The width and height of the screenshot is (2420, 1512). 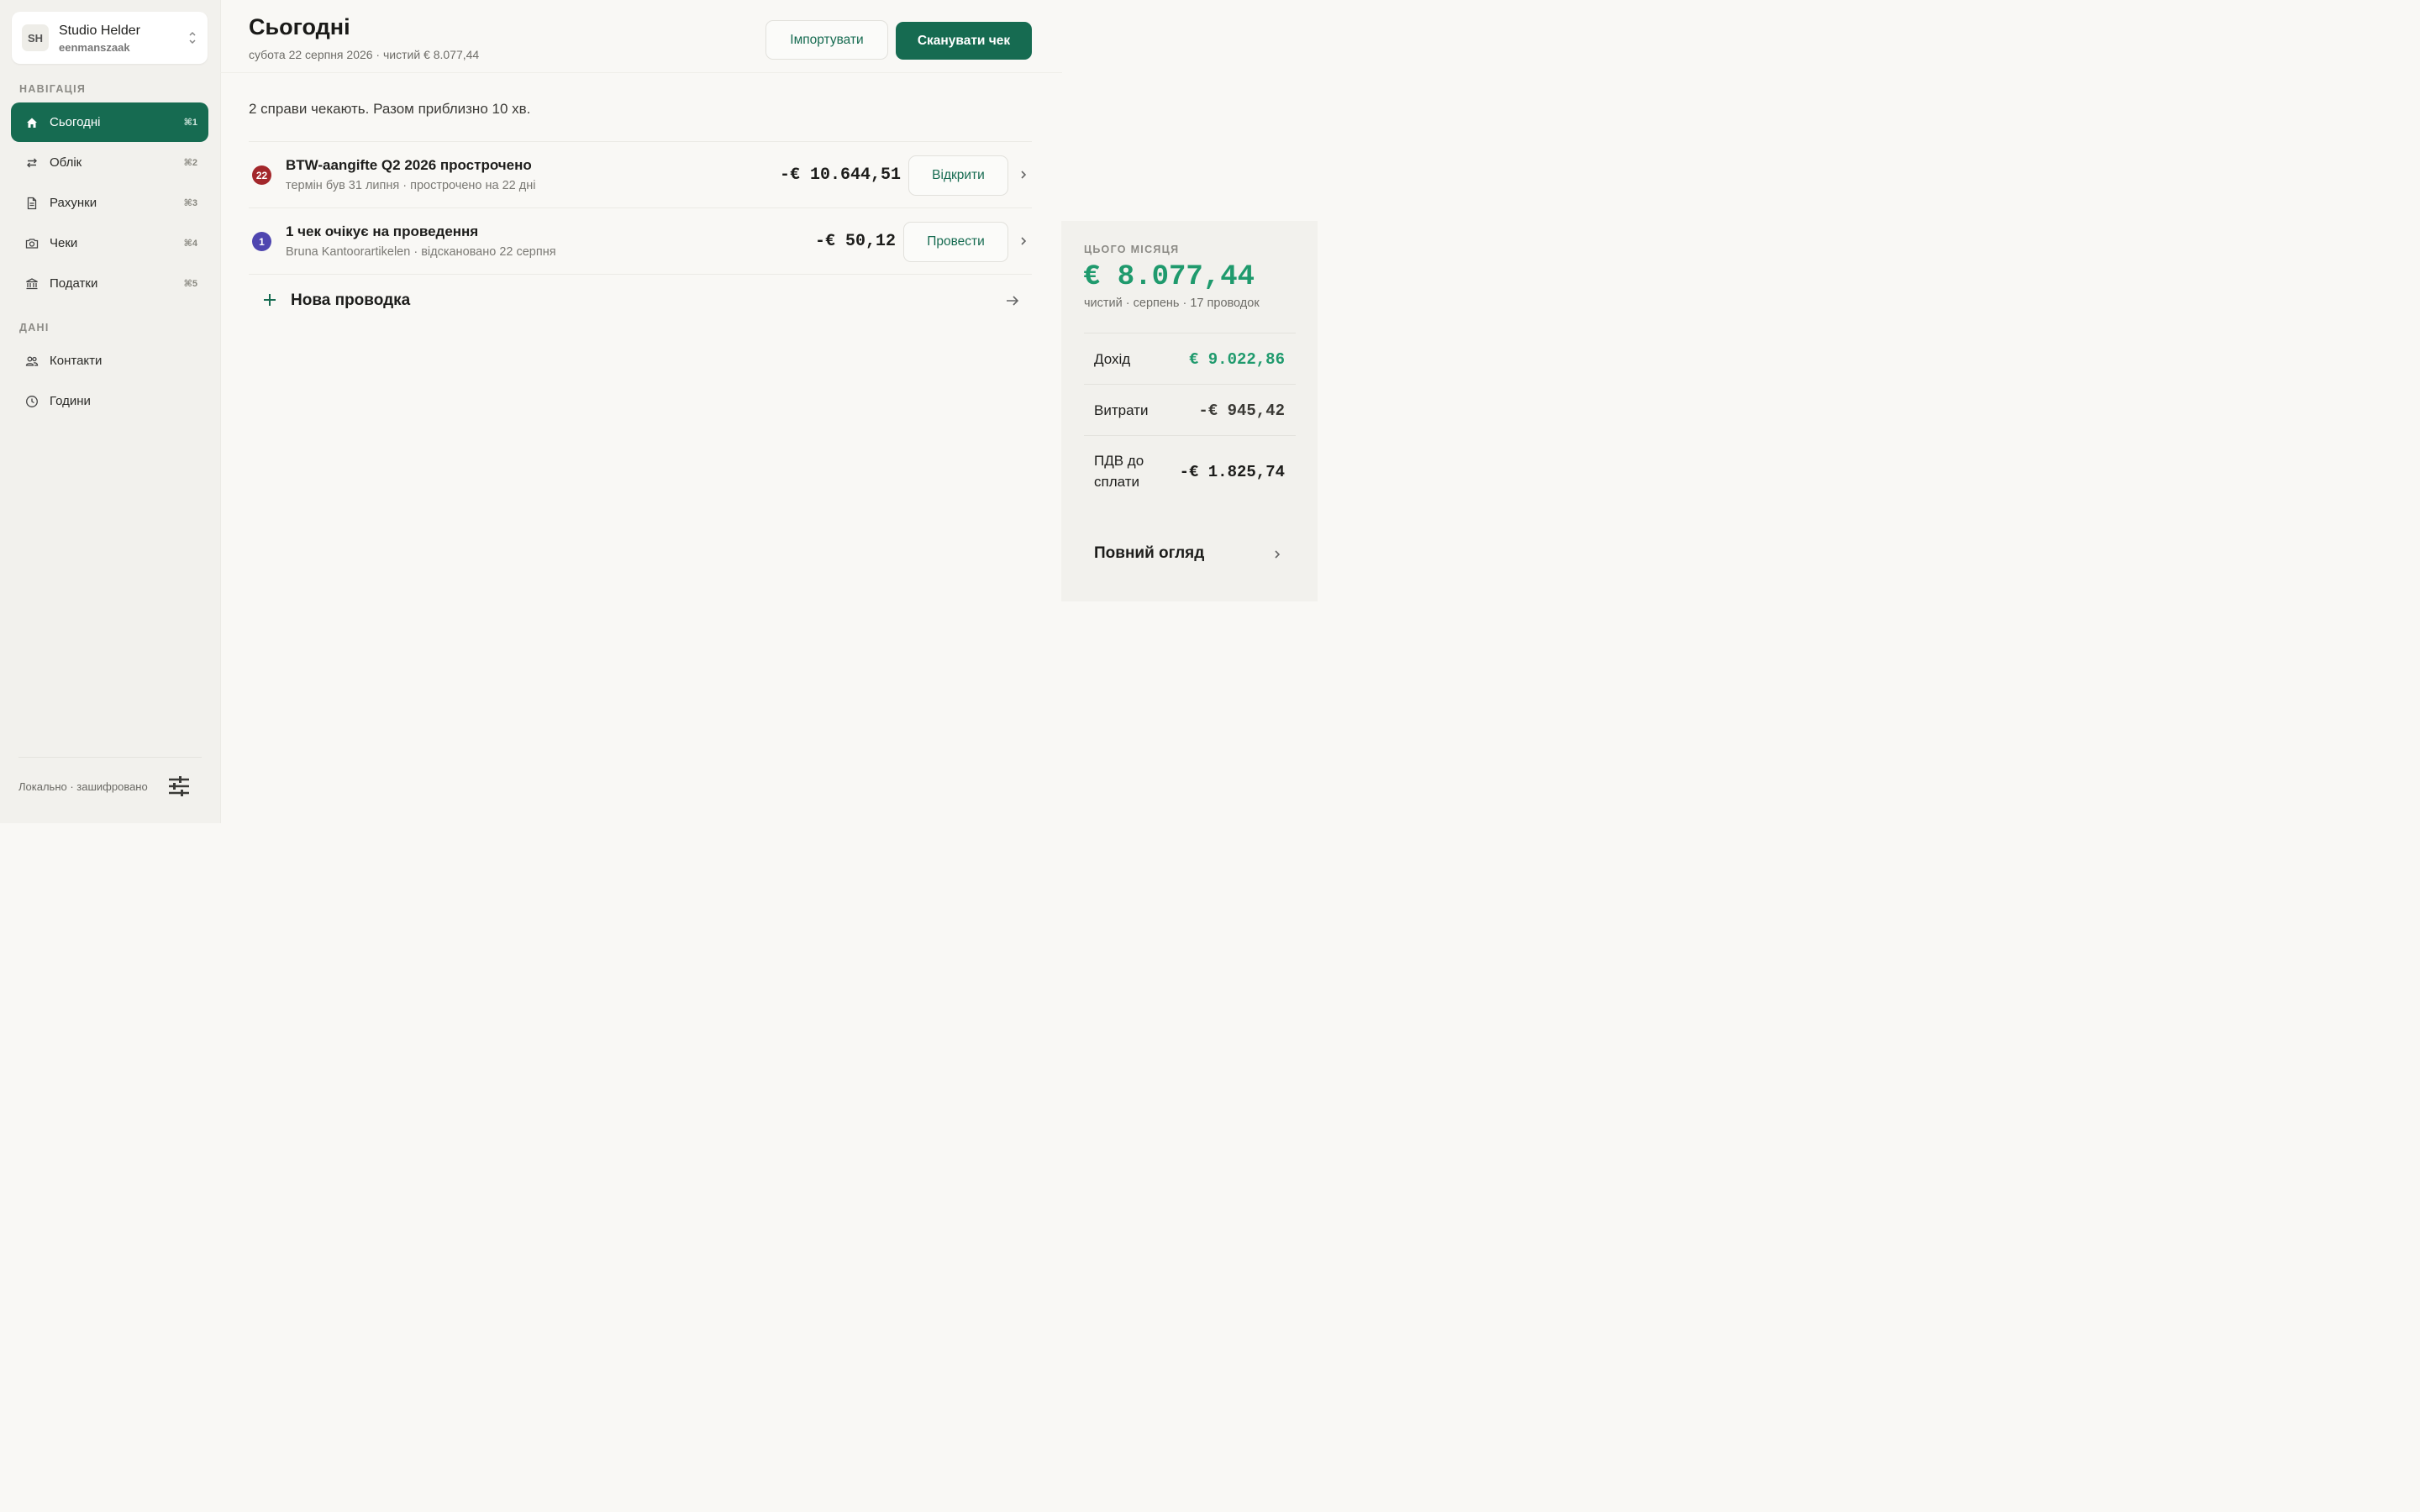 What do you see at coordinates (83, 786) in the screenshot?
I see `storage-status: Локально · зашифровано` at bounding box center [83, 786].